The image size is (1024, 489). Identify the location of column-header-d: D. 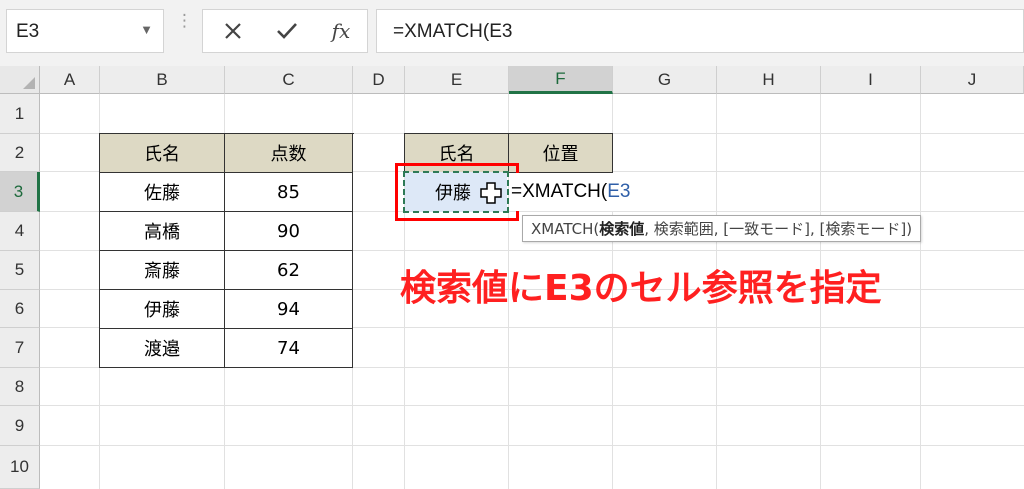
(379, 80).